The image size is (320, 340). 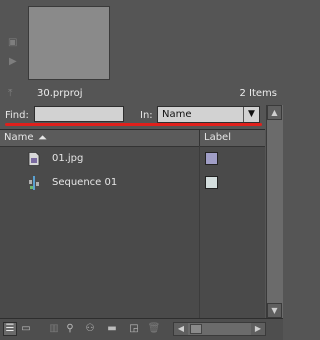 I want to click on new-bin-icon: ▬, so click(x=112, y=329).